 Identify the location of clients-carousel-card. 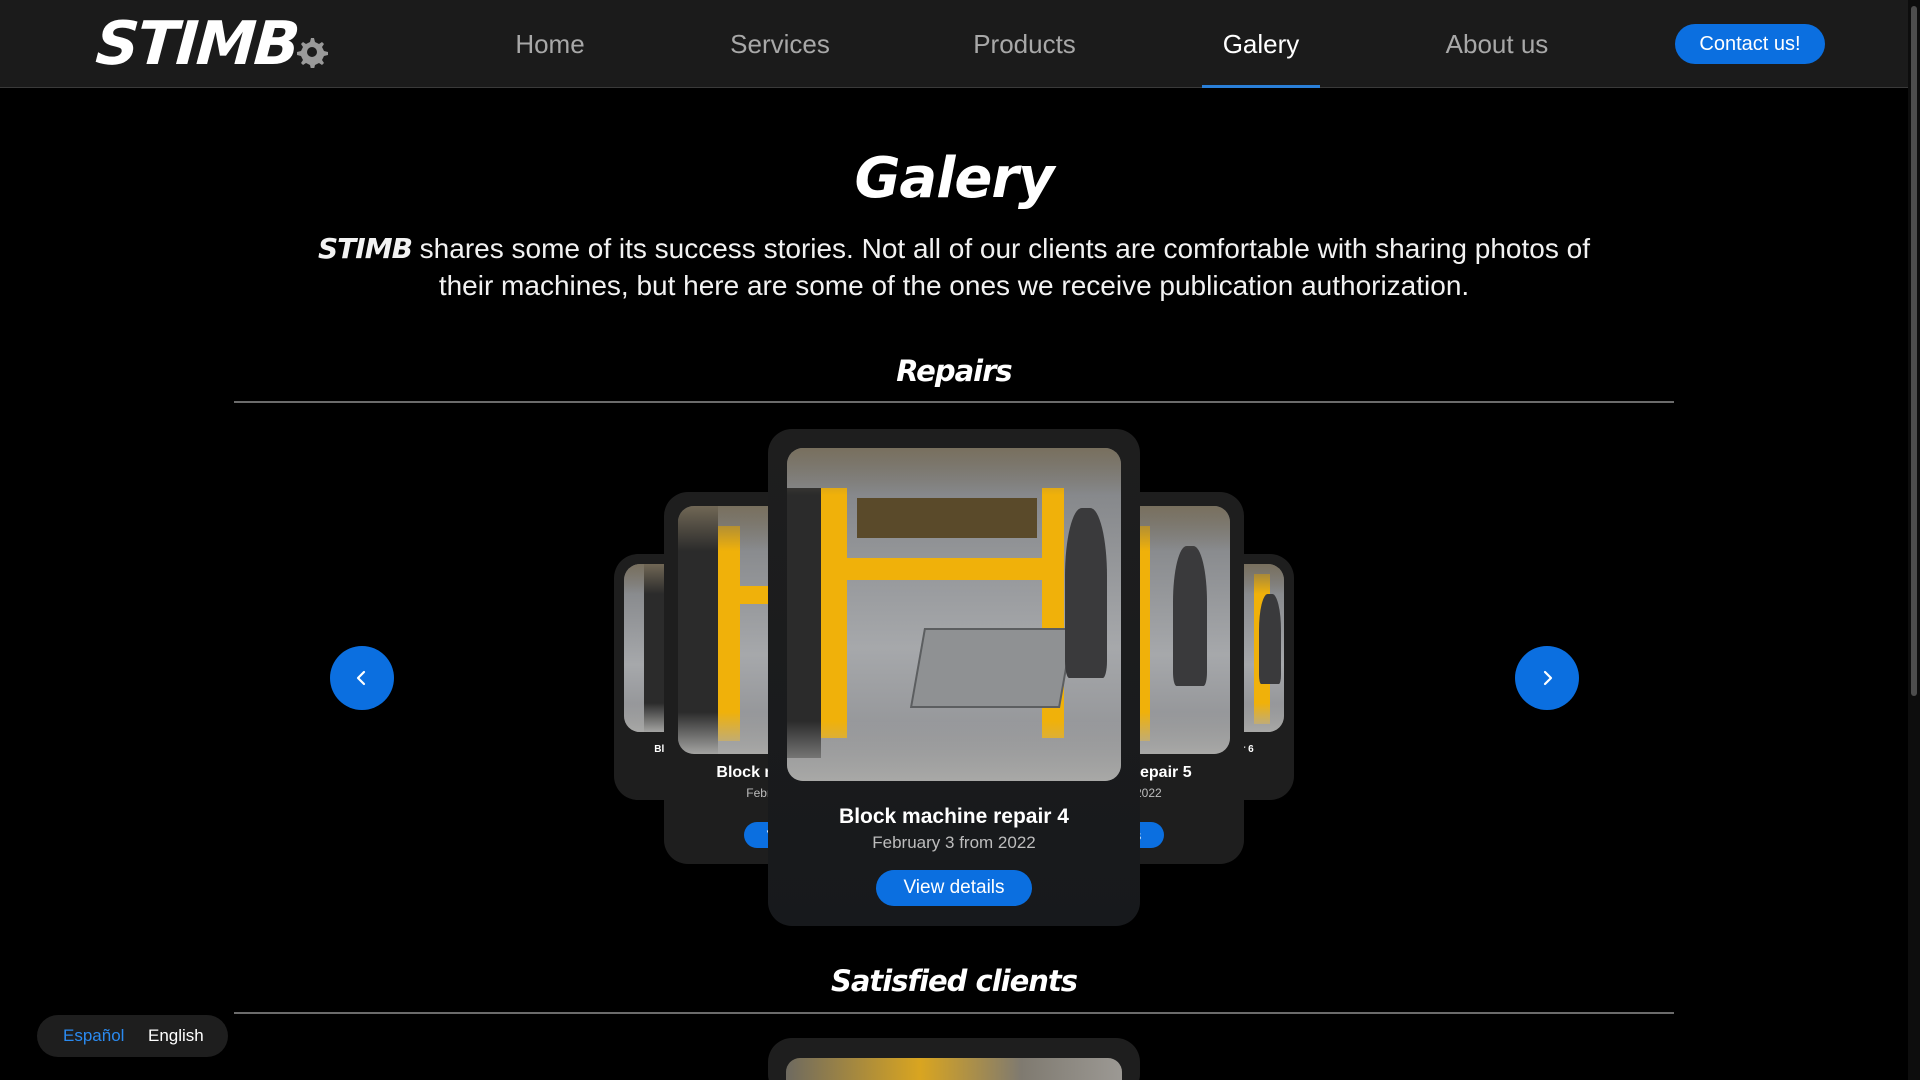
(954, 1059).